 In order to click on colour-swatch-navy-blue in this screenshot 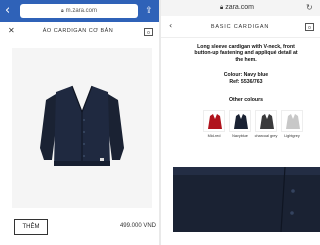, I will do `click(240, 121)`.